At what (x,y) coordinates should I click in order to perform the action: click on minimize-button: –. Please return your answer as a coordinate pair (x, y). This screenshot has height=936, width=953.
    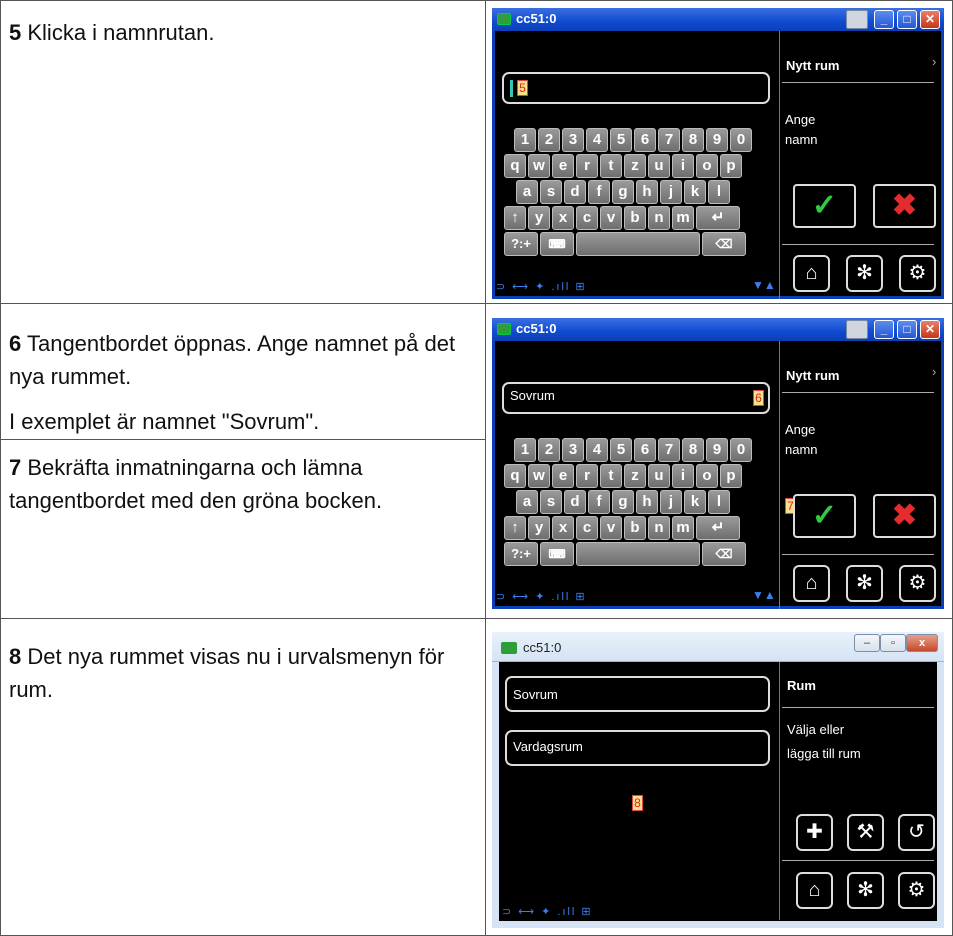
    Looking at the image, I should click on (867, 643).